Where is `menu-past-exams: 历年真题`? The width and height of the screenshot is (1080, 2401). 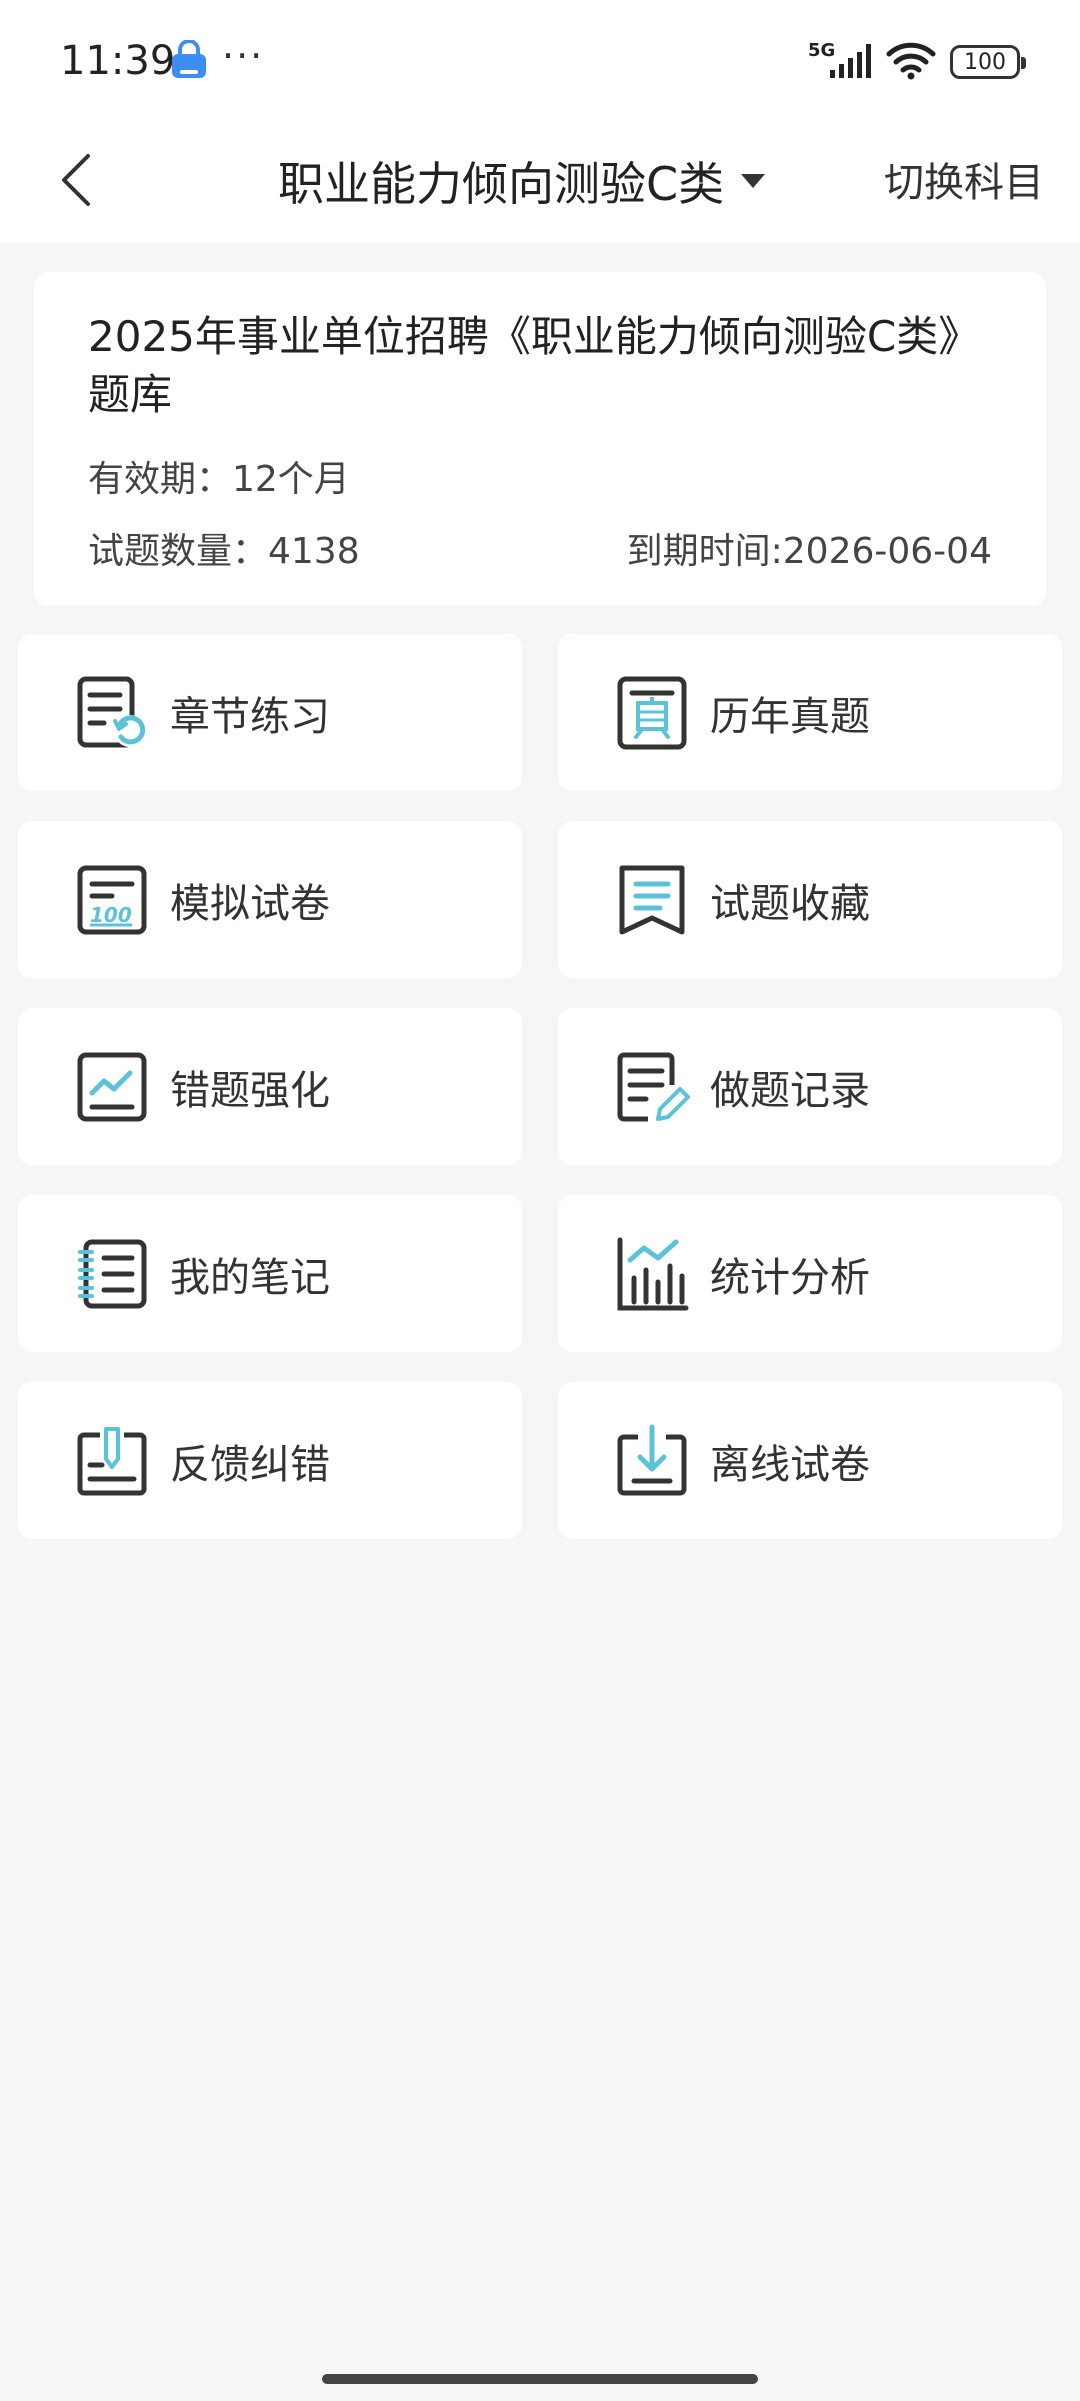 menu-past-exams: 历年真题 is located at coordinates (810, 712).